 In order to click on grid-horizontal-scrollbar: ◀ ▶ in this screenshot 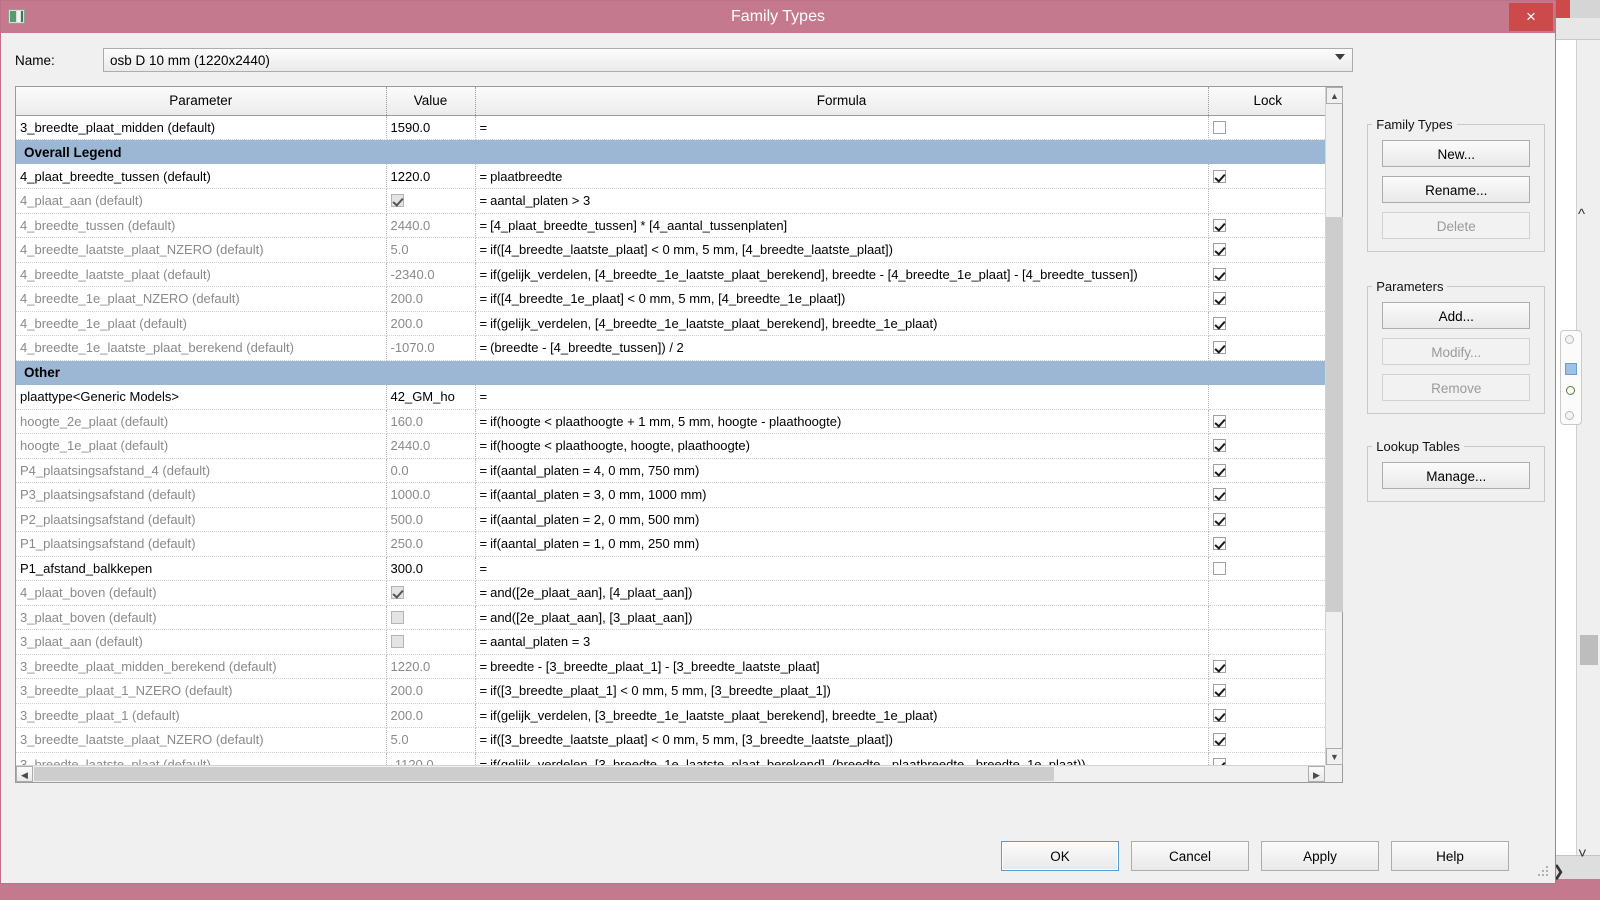, I will do `click(670, 773)`.